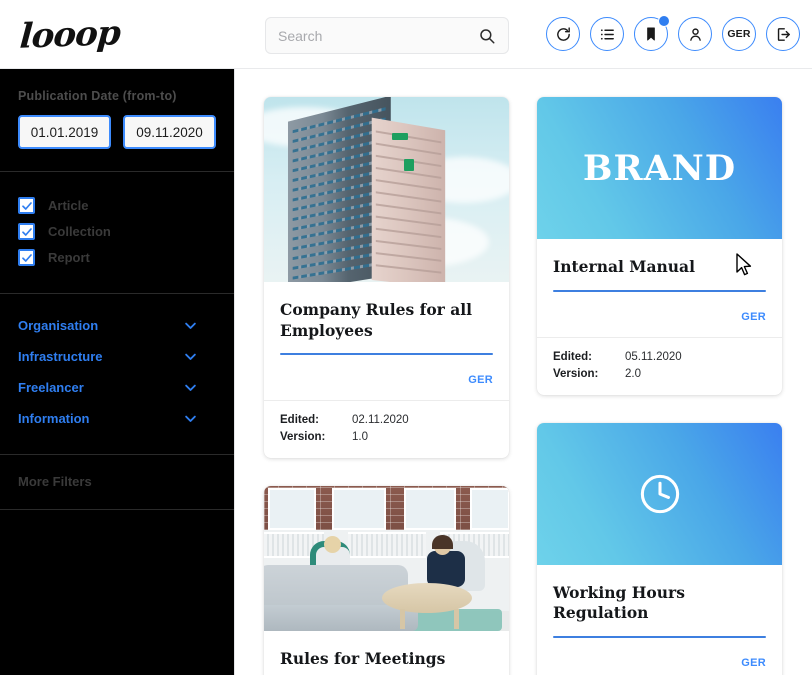 The width and height of the screenshot is (812, 675). Describe the element at coordinates (54, 418) in the screenshot. I see `filter-information-label: Information` at that location.